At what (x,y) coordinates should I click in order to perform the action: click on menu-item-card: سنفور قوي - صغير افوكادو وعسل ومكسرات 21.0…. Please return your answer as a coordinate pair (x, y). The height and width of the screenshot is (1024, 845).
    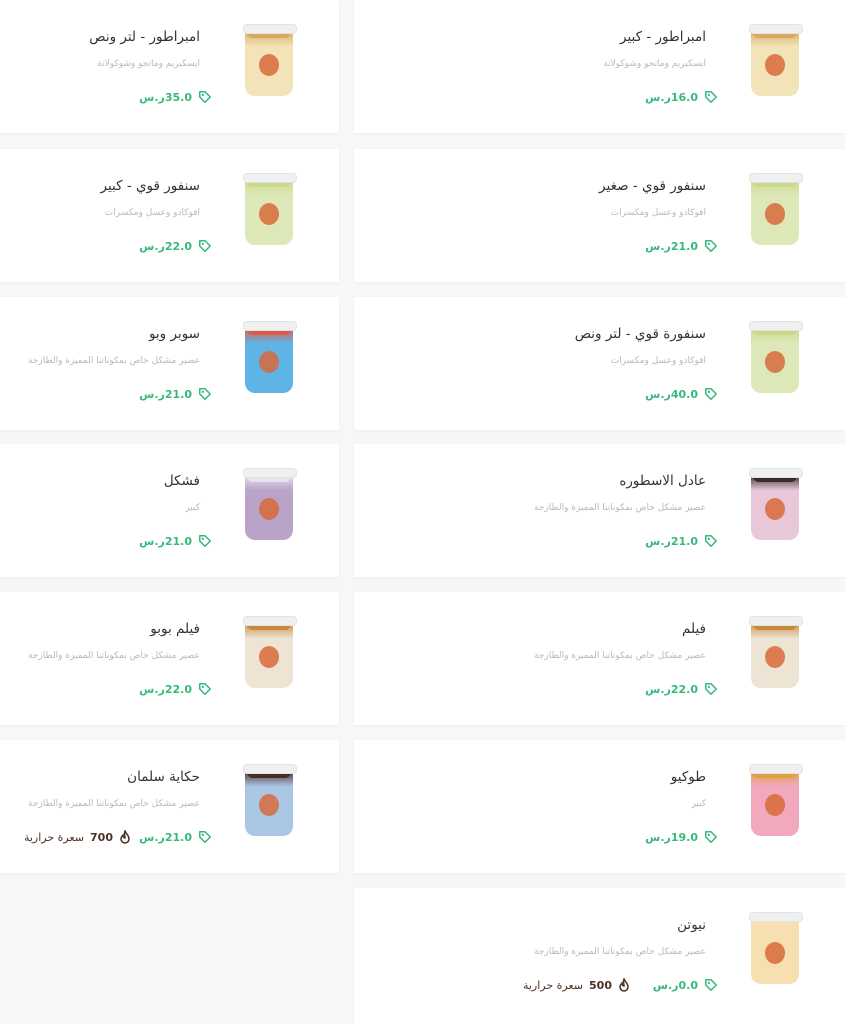
    Looking at the image, I should click on (599, 215).